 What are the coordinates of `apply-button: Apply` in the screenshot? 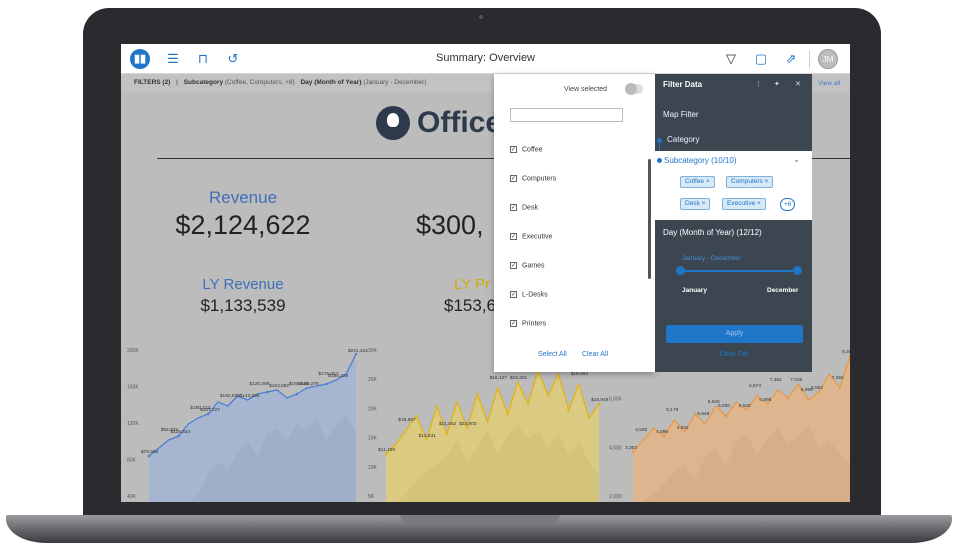 It's located at (734, 334).